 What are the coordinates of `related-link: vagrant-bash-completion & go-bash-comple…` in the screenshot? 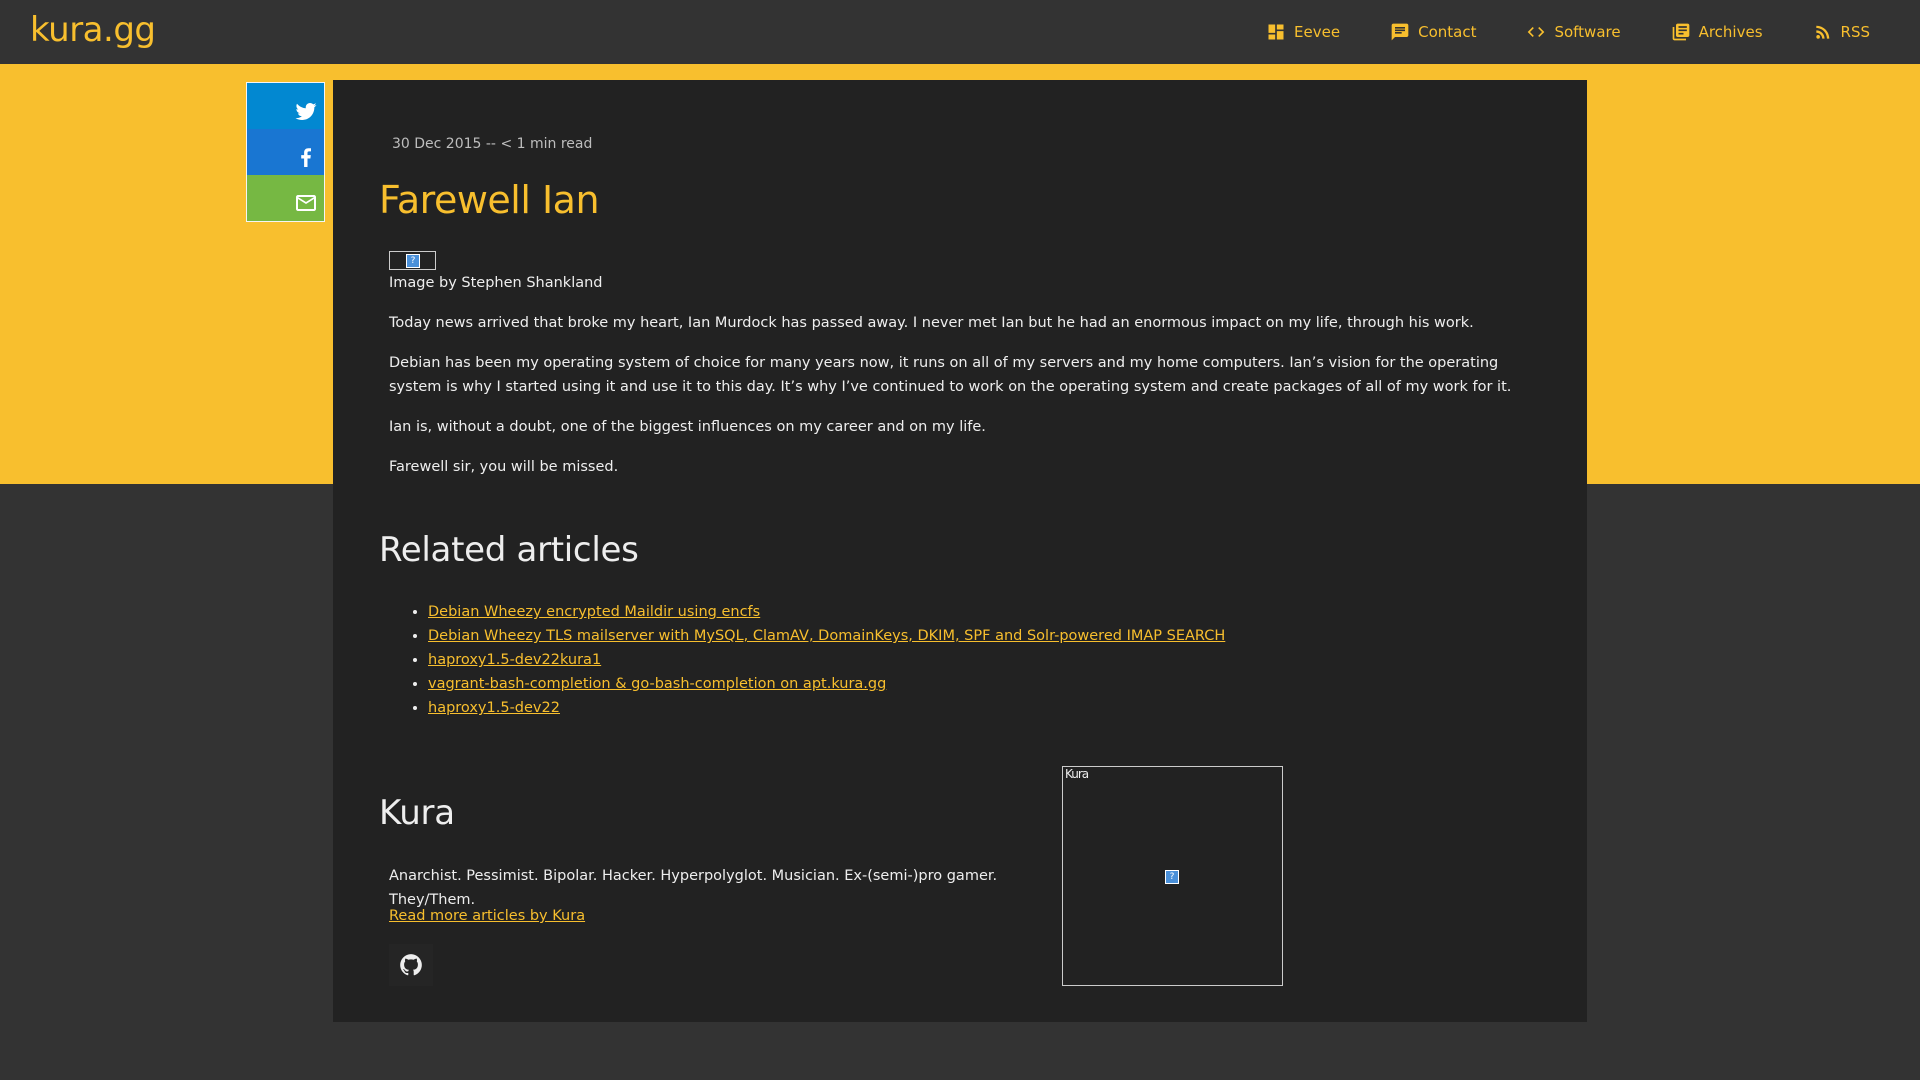 It's located at (657, 684).